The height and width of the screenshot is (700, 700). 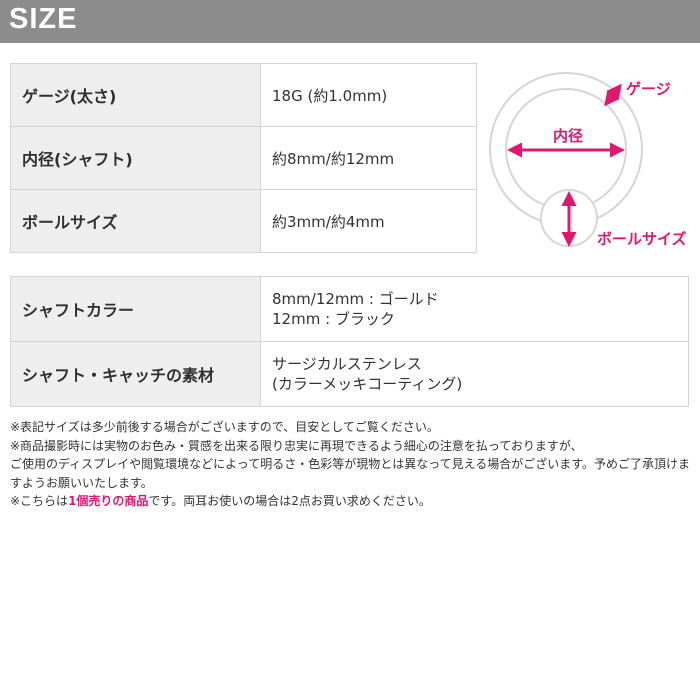 I want to click on note-single-suffix: です。両耳お使いの場合は2点お買い求めください。, so click(x=289, y=501).